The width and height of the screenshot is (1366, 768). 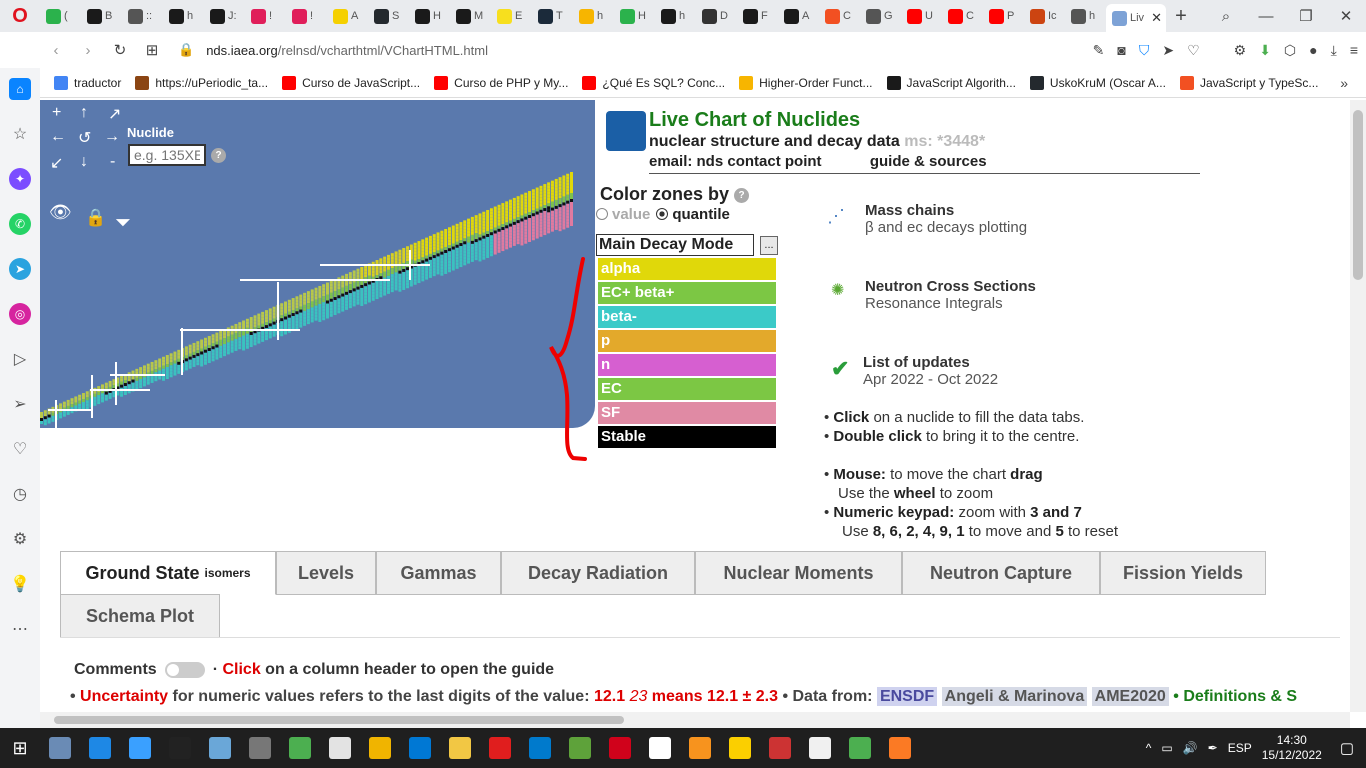 What do you see at coordinates (84, 162) in the screenshot?
I see `pan-down-icon: ↓` at bounding box center [84, 162].